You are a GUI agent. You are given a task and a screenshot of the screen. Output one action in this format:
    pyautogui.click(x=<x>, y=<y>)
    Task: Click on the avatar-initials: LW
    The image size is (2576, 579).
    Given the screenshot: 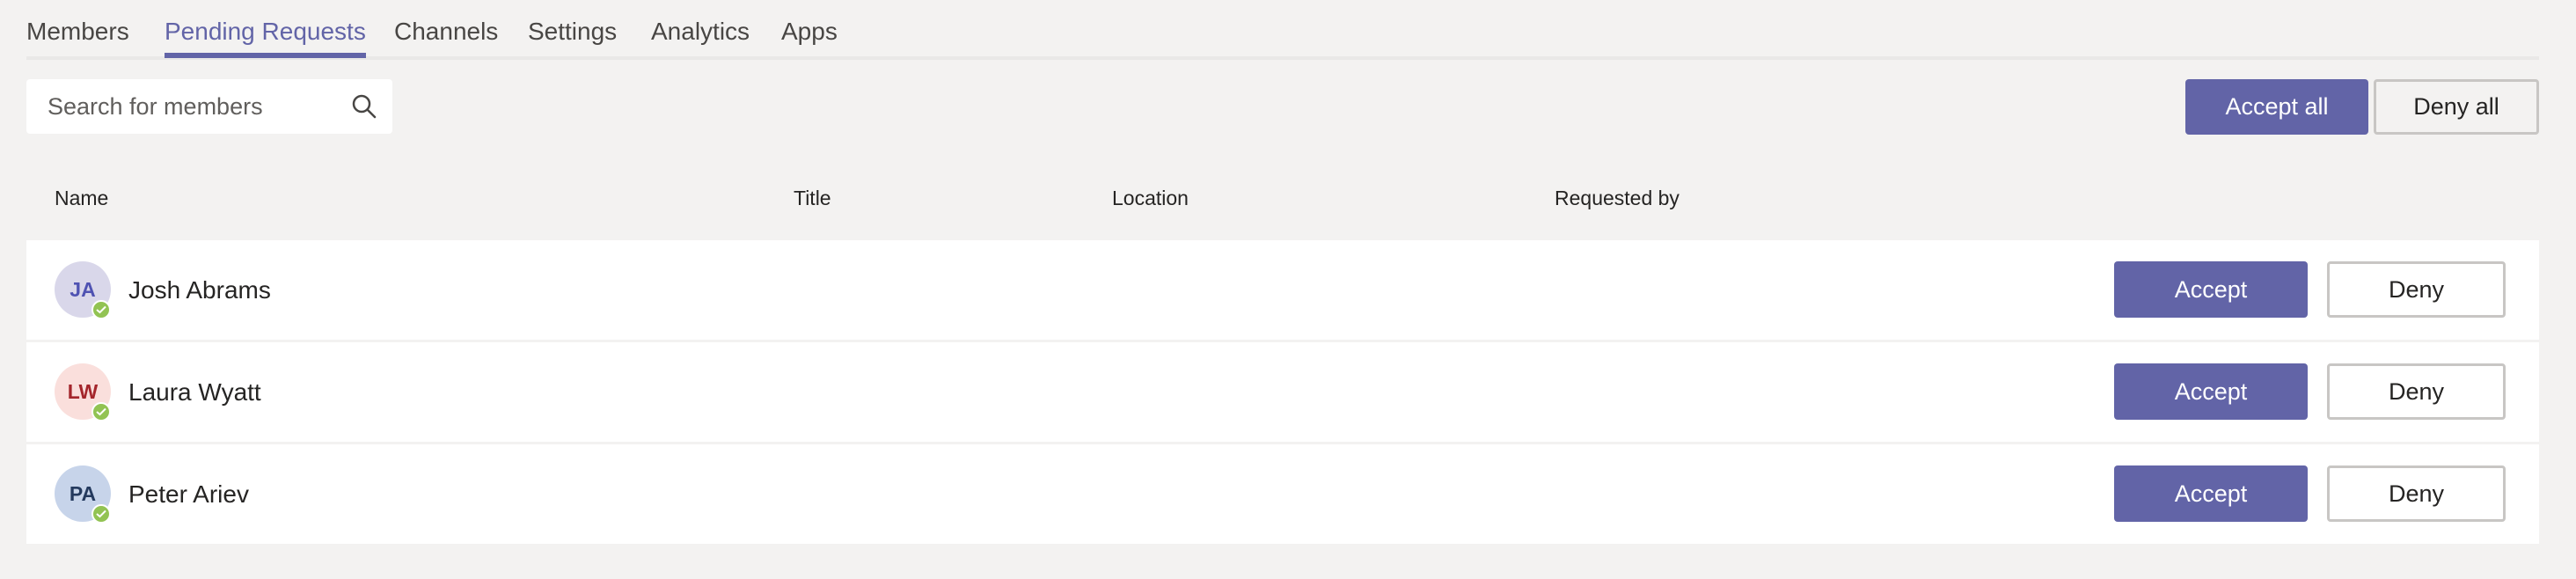 What is the action you would take?
    pyautogui.click(x=83, y=391)
    